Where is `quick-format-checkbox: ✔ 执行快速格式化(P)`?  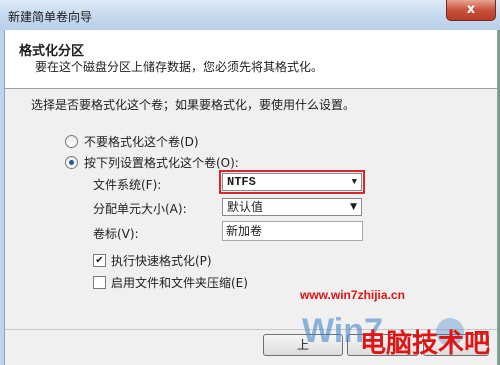 quick-format-checkbox: ✔ 执行快速格式化(P) is located at coordinates (152, 260).